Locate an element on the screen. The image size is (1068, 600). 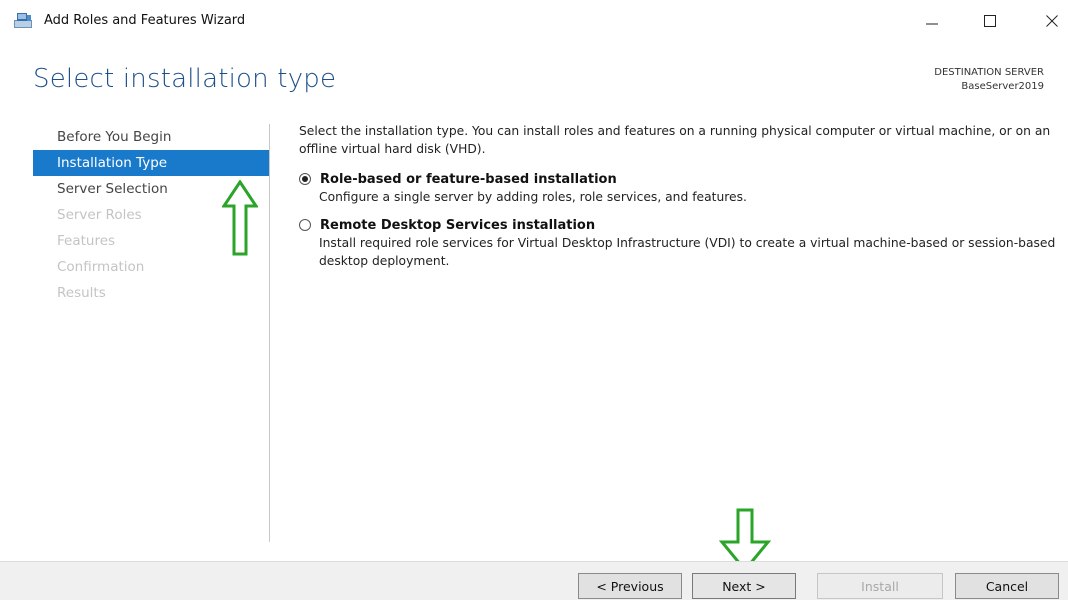
page-title: Select installation type is located at coordinates (185, 79).